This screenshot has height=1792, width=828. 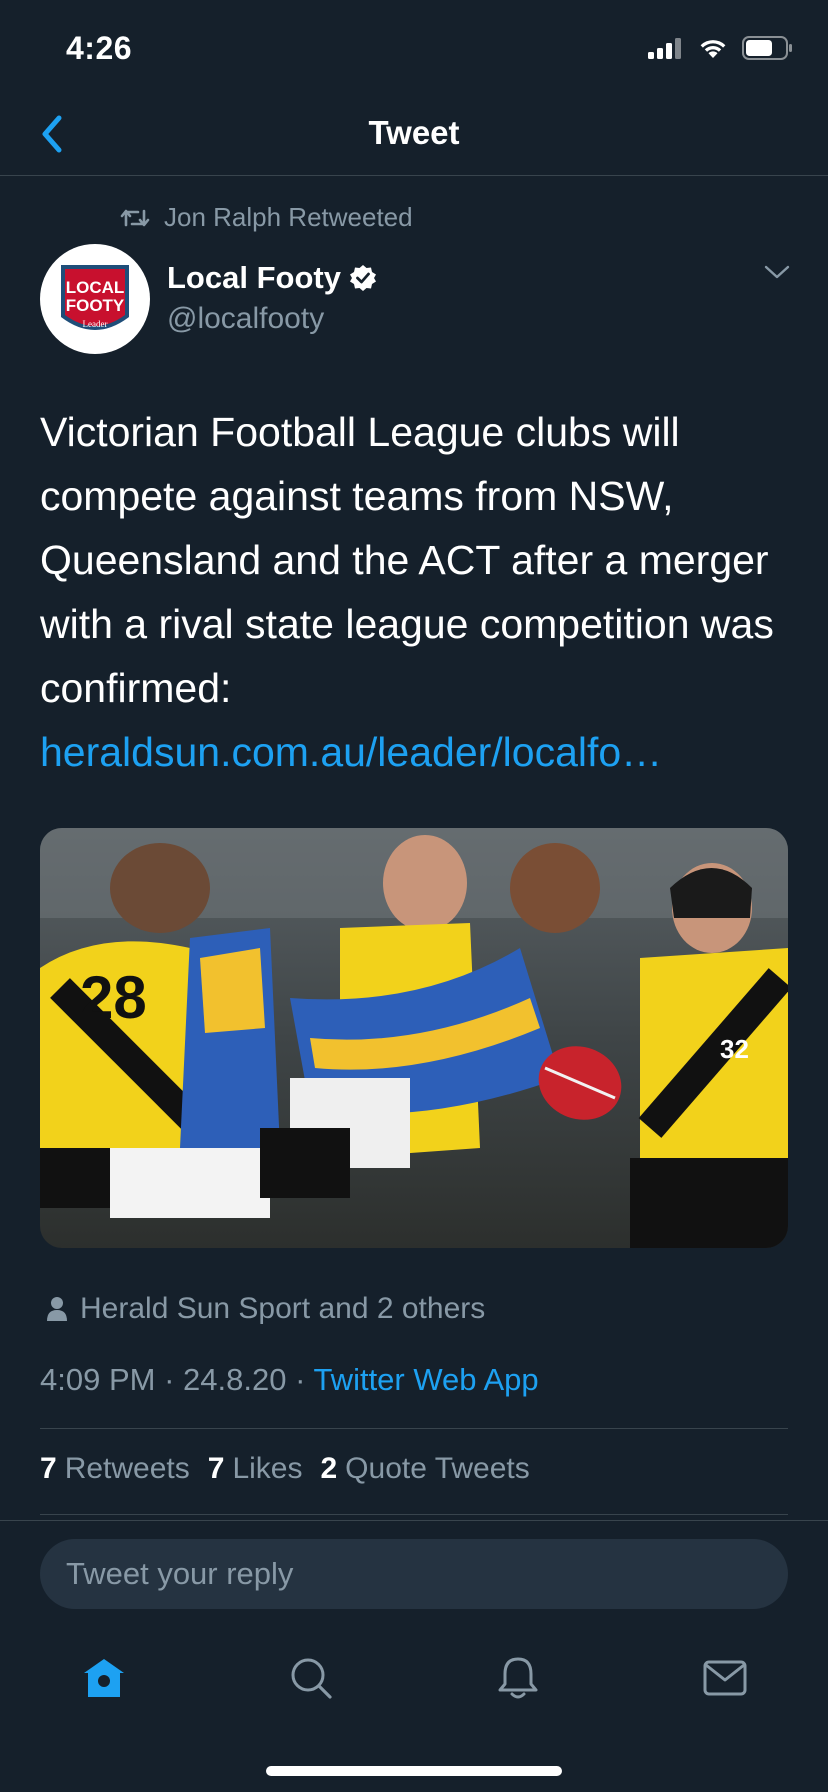 I want to click on page-title: Tweet, so click(x=414, y=132).